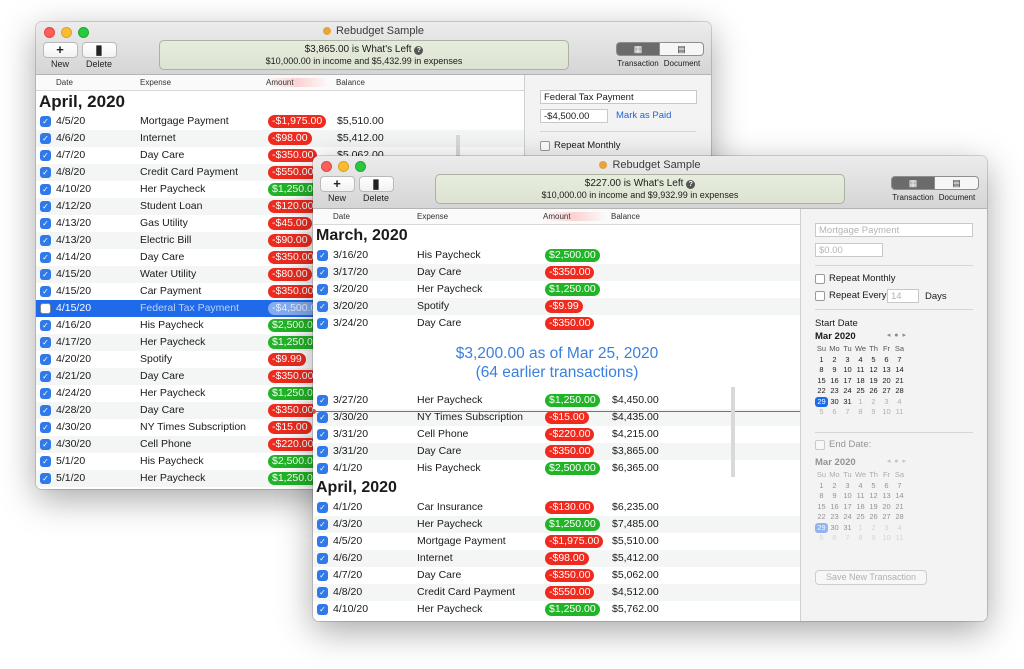  I want to click on balance-column-header: Balance, so click(350, 82).